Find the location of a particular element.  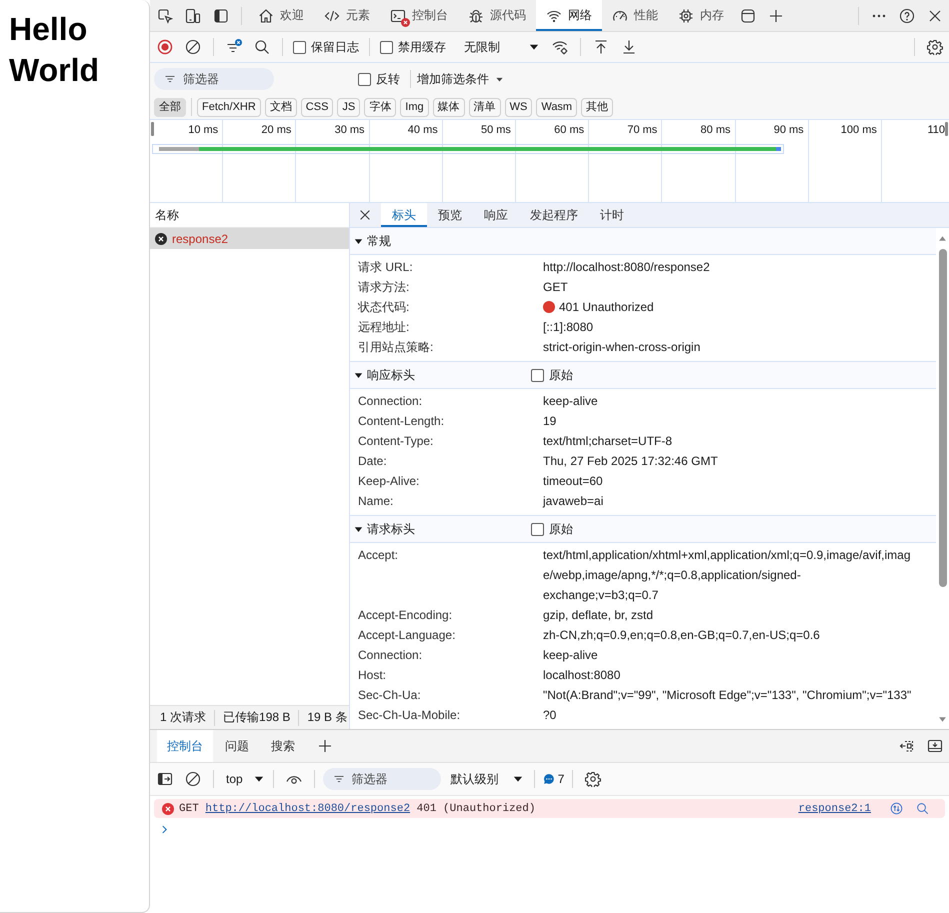

message-text: GET http://localhost:8080/response2 401 (Unauthorized) is located at coordinates (357, 808).